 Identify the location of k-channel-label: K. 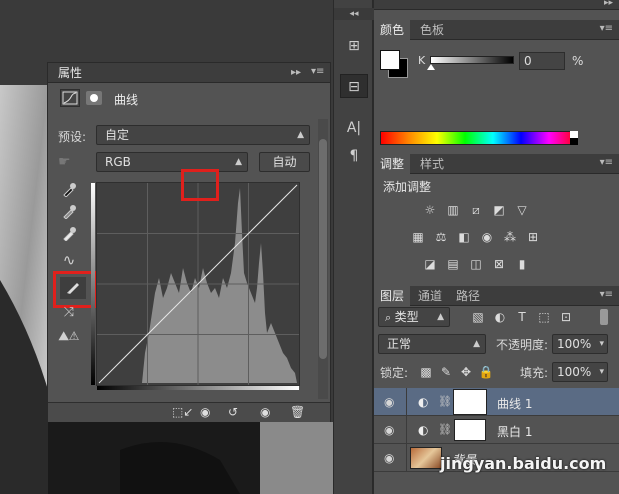
(422, 60).